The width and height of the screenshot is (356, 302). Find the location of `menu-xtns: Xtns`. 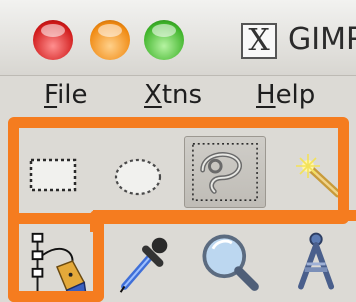

menu-xtns: Xtns is located at coordinates (173, 95).